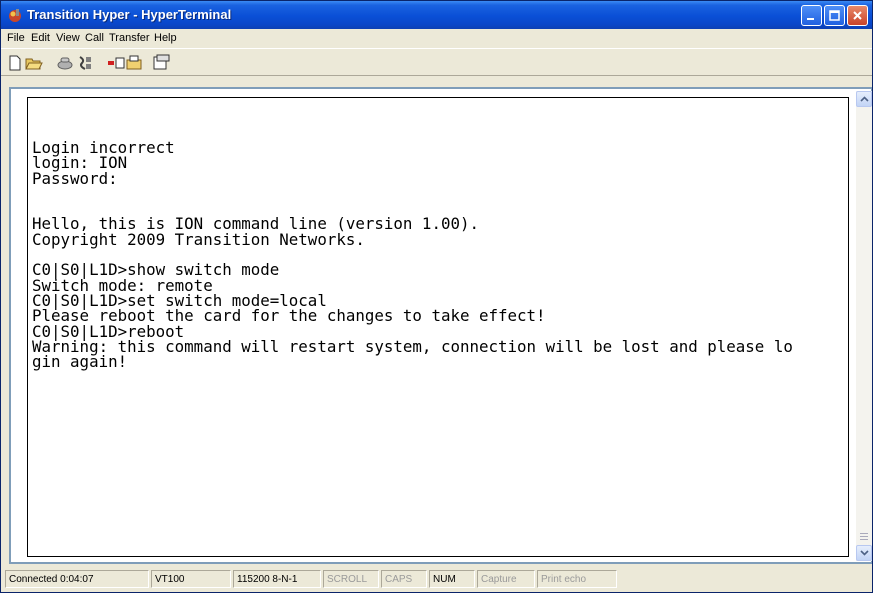 The height and width of the screenshot is (593, 873). I want to click on menu-bar: File Edit View Call Transfer Help, so click(436, 38).